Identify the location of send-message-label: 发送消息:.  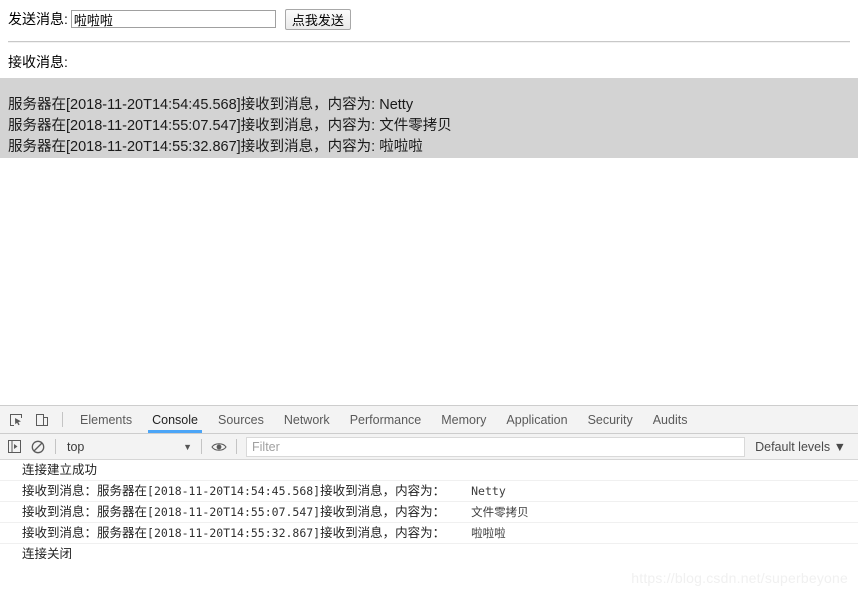
(38, 19).